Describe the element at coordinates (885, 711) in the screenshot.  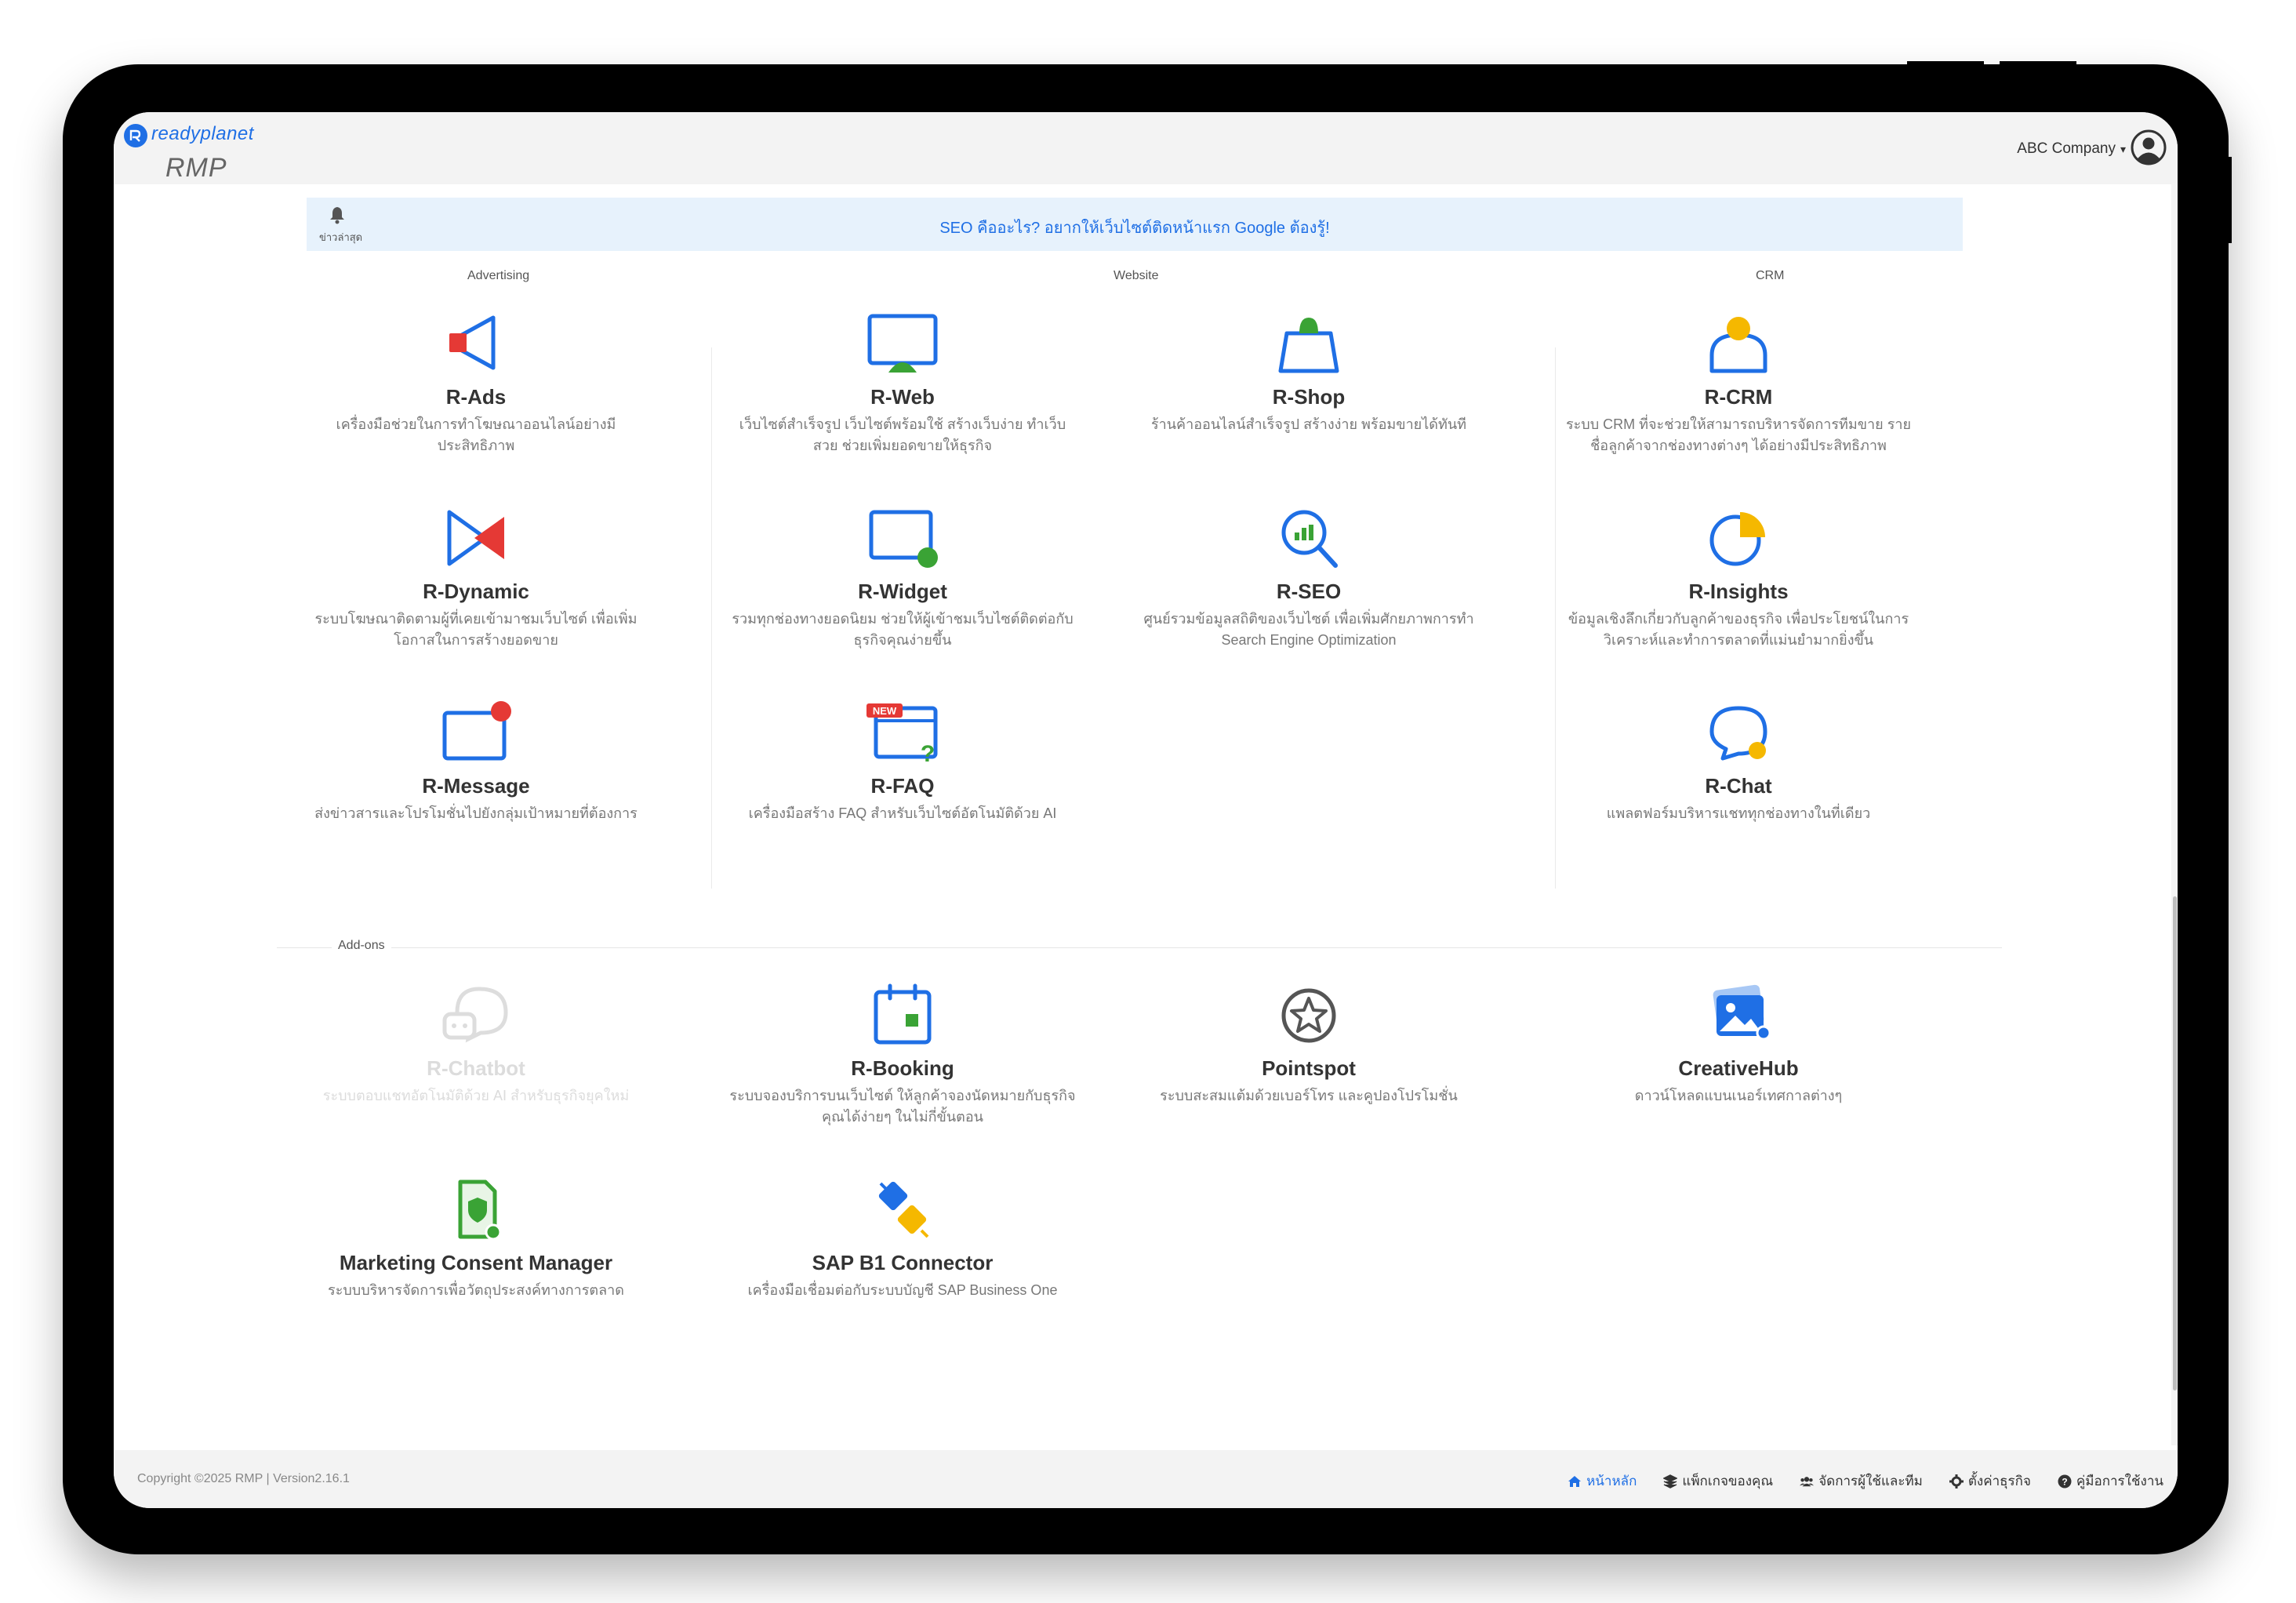
I see `new-badge: NEW` at that location.